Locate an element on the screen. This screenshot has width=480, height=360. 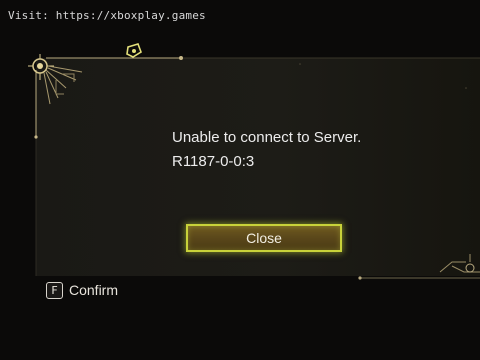
error-code: R1187-0-0:3 is located at coordinates (213, 161).